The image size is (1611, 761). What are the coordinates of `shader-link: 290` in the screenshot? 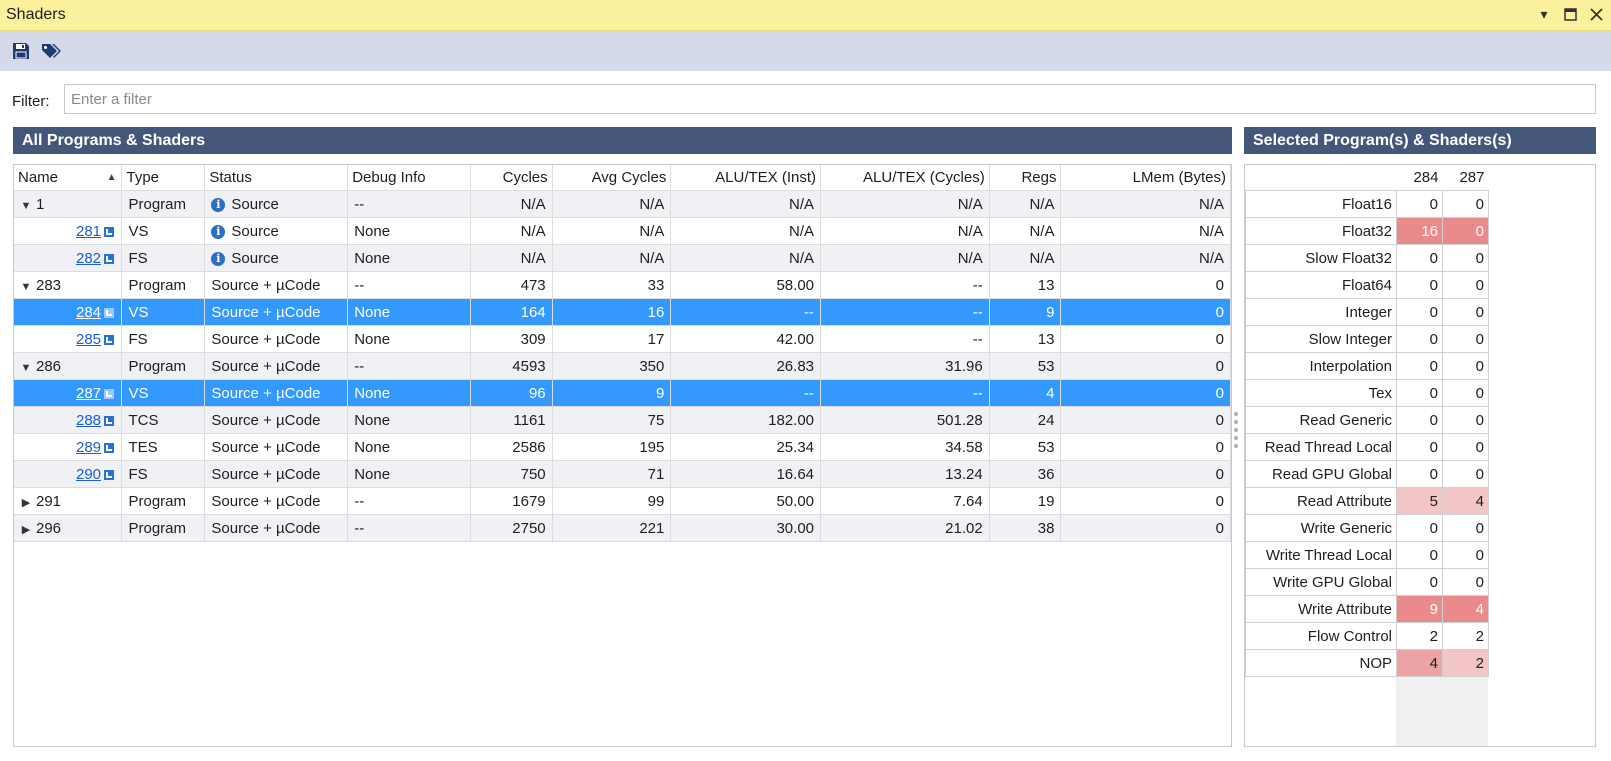 It's located at (88, 474).